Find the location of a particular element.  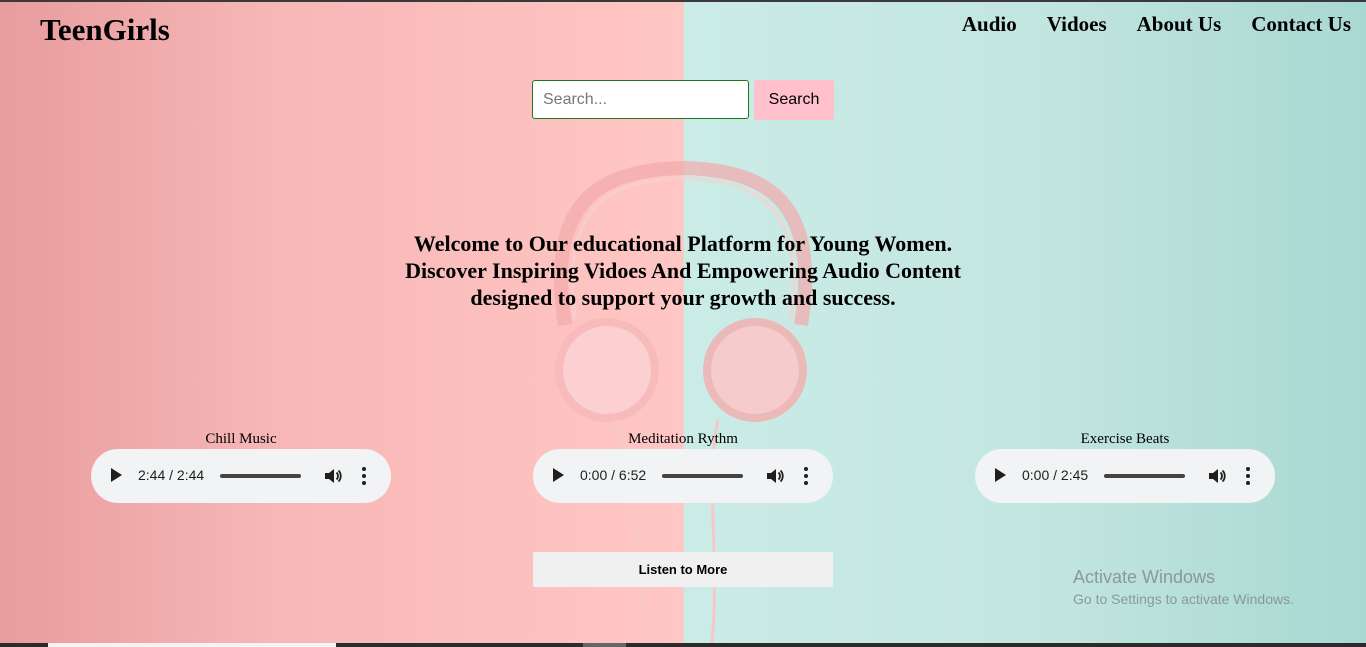

audio-player-meditation-rythm: 0:00 / 6:52 is located at coordinates (683, 476).